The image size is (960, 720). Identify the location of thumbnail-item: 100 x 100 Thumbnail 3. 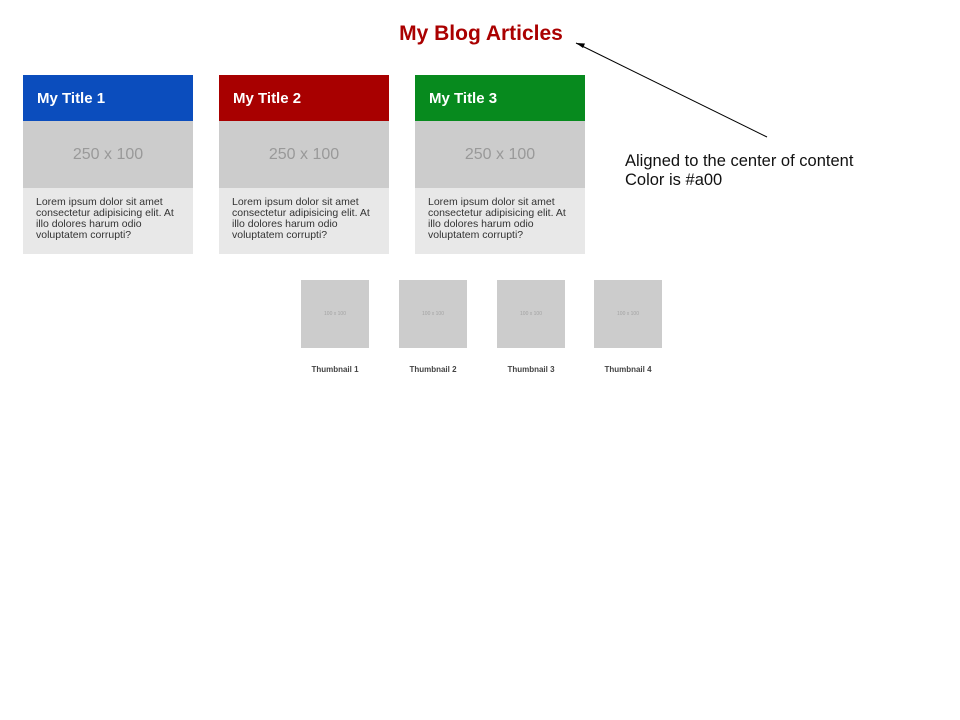
(531, 327).